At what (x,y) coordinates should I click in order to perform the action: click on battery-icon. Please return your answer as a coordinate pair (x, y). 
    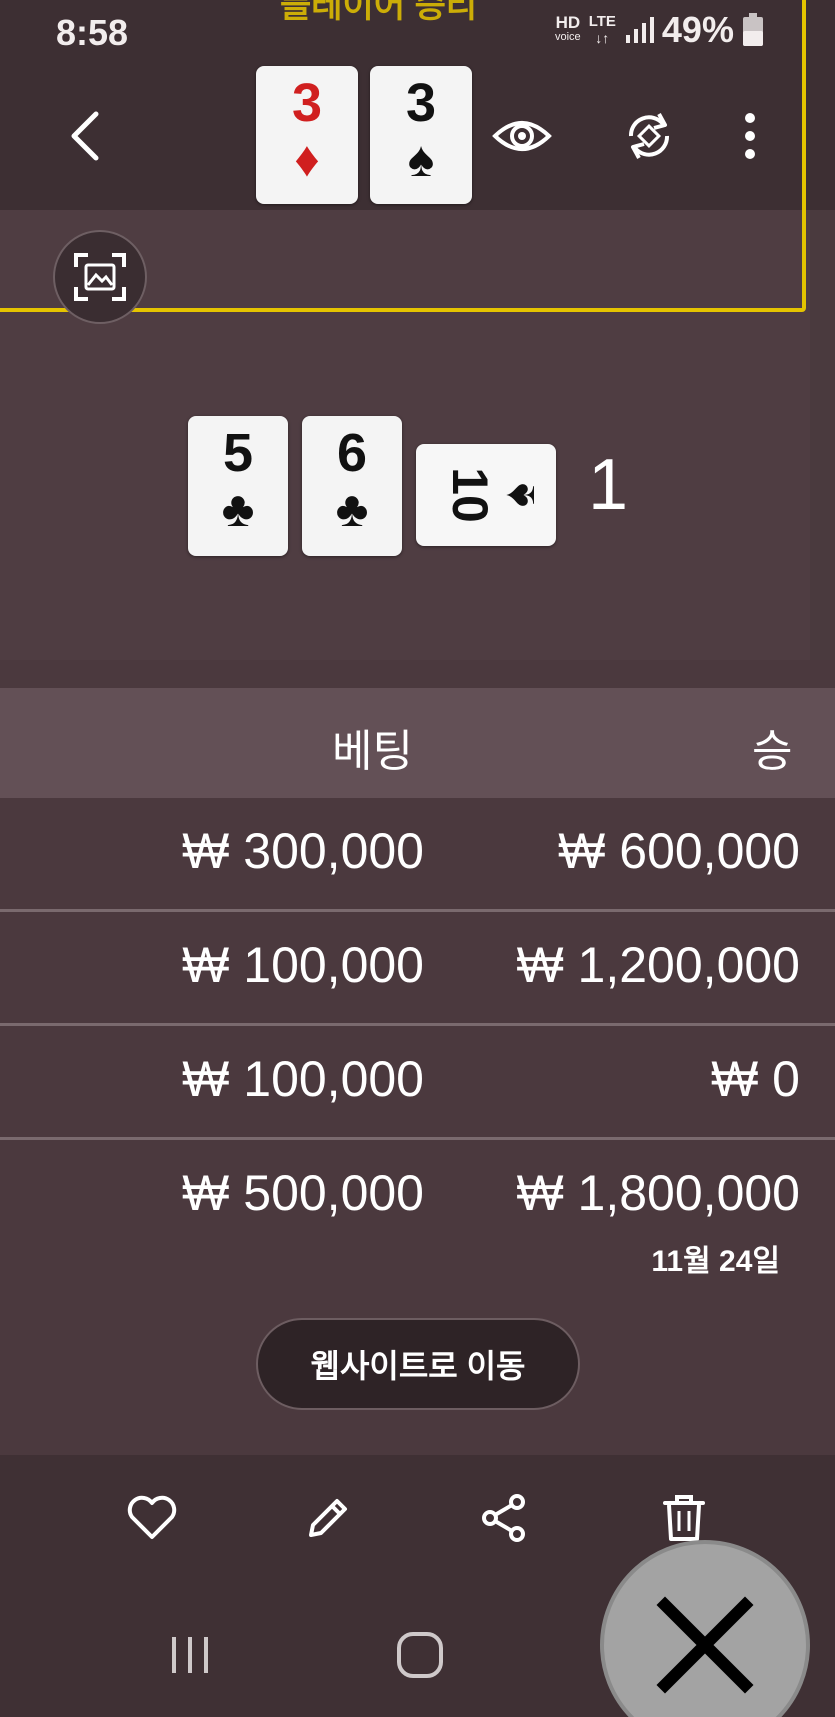
    Looking at the image, I should click on (752, 29).